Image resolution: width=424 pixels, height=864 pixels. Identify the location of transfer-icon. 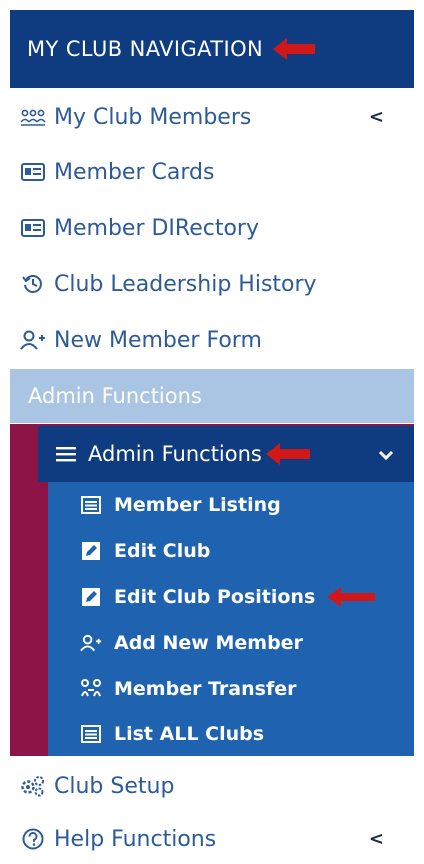
(91, 689).